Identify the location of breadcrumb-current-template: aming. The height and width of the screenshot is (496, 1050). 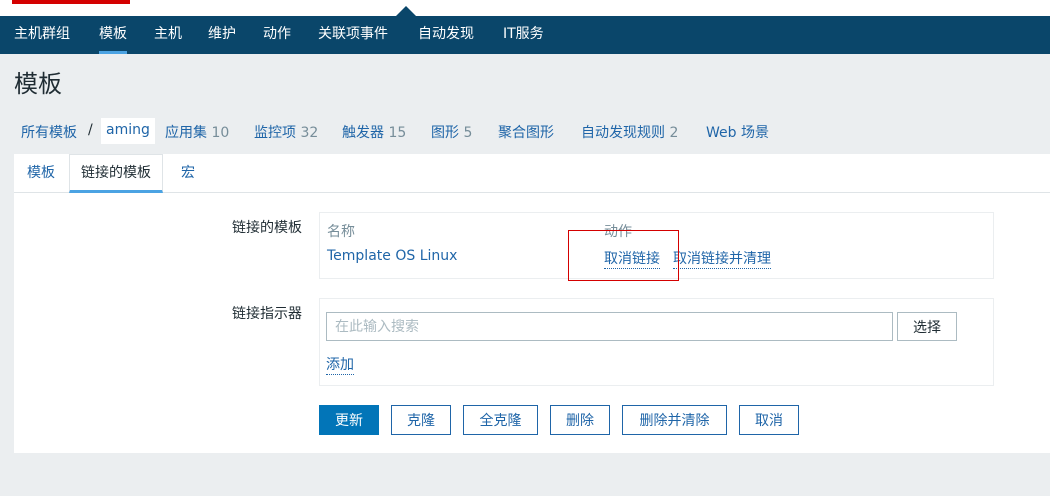
(128, 131).